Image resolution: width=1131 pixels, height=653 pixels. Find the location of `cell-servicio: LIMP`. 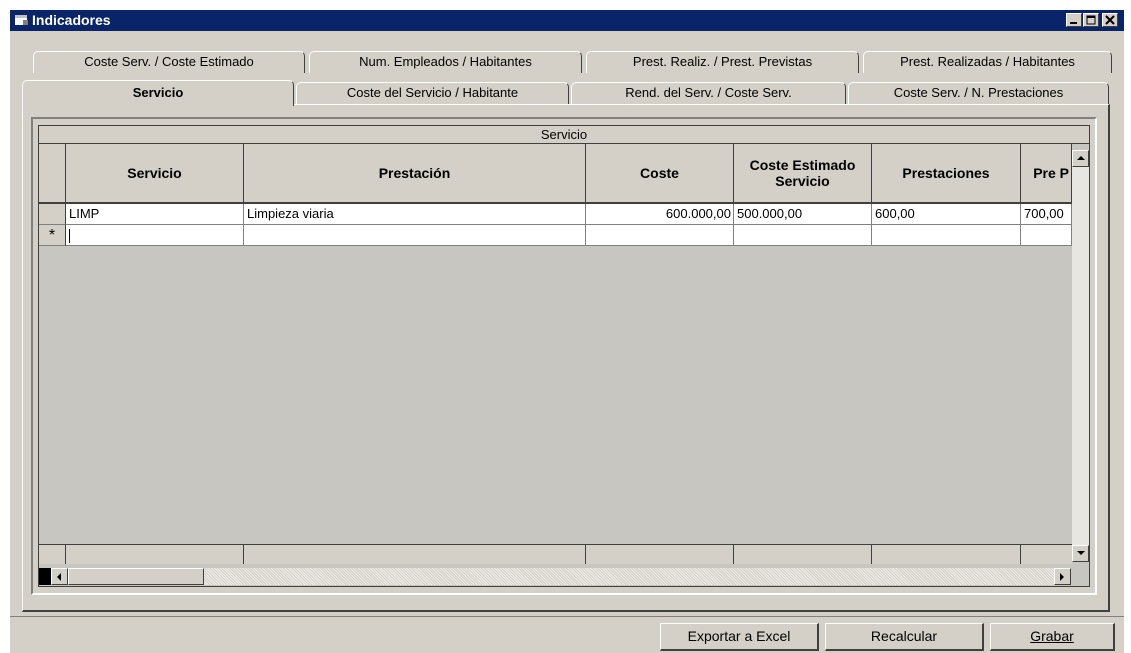

cell-servicio: LIMP is located at coordinates (155, 214).